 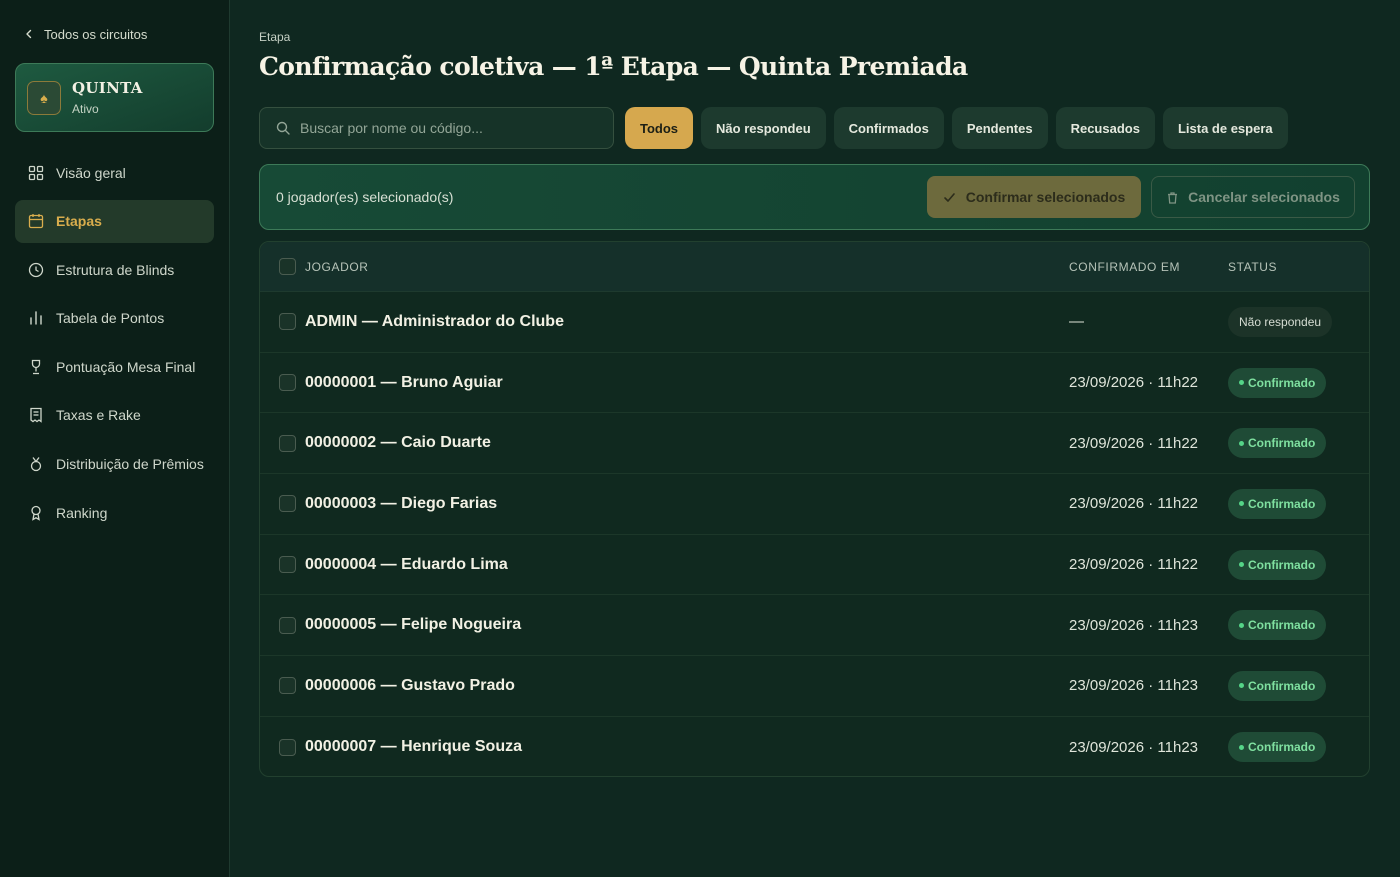 I want to click on player-name: 00000001 — Bruno Aguiar, so click(x=404, y=382).